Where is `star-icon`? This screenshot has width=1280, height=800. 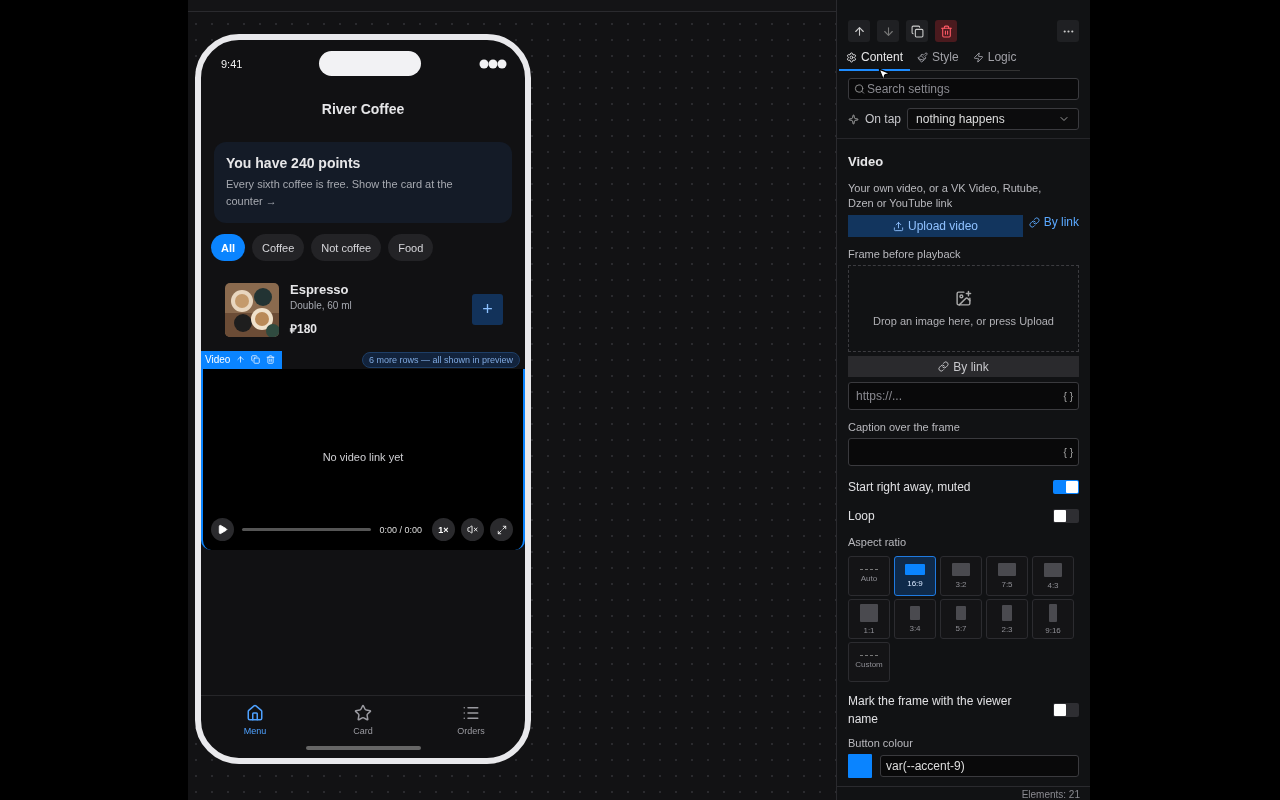 star-icon is located at coordinates (363, 713).